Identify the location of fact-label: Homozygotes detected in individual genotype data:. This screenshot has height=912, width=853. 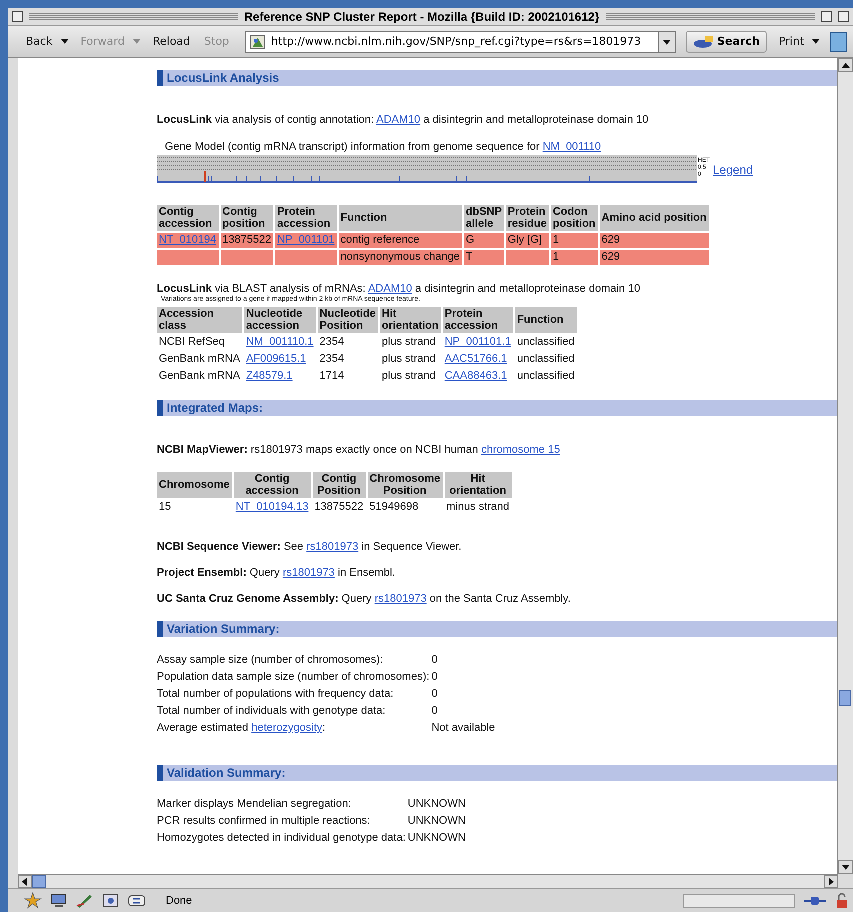
(281, 838).